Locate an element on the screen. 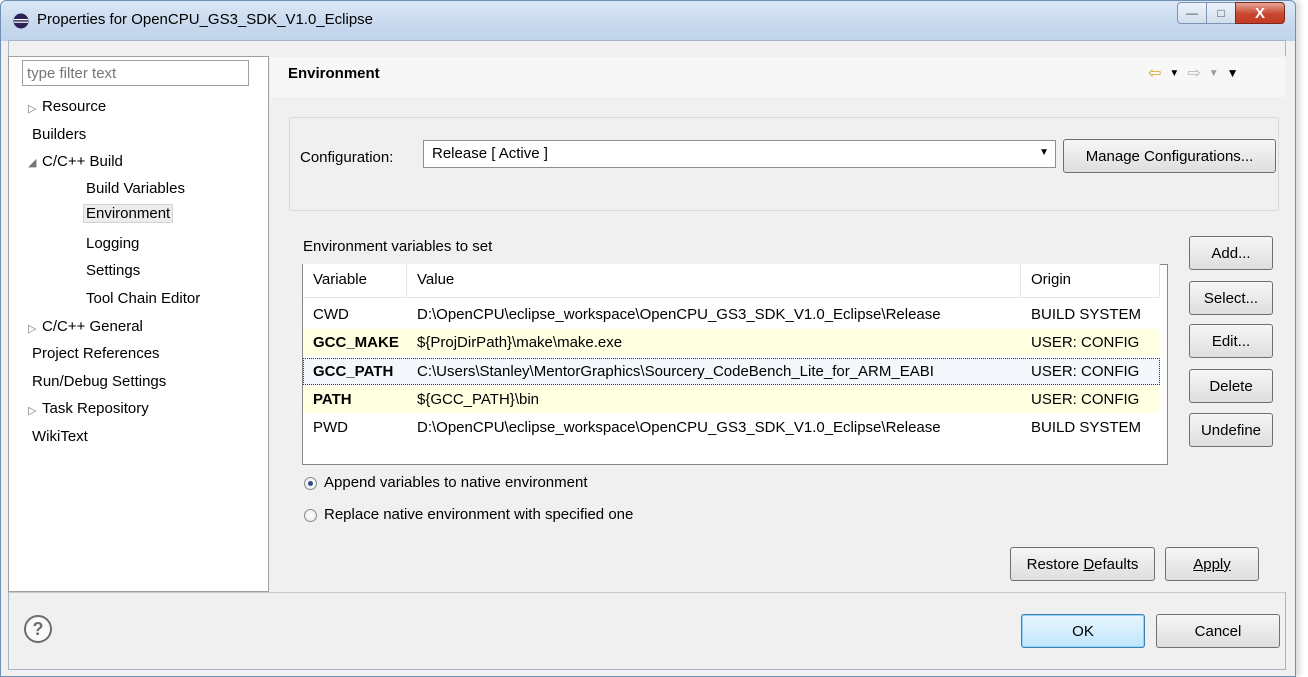 The height and width of the screenshot is (677, 1308). configuration-select: Release [ Active ] ▼ is located at coordinates (739, 154).